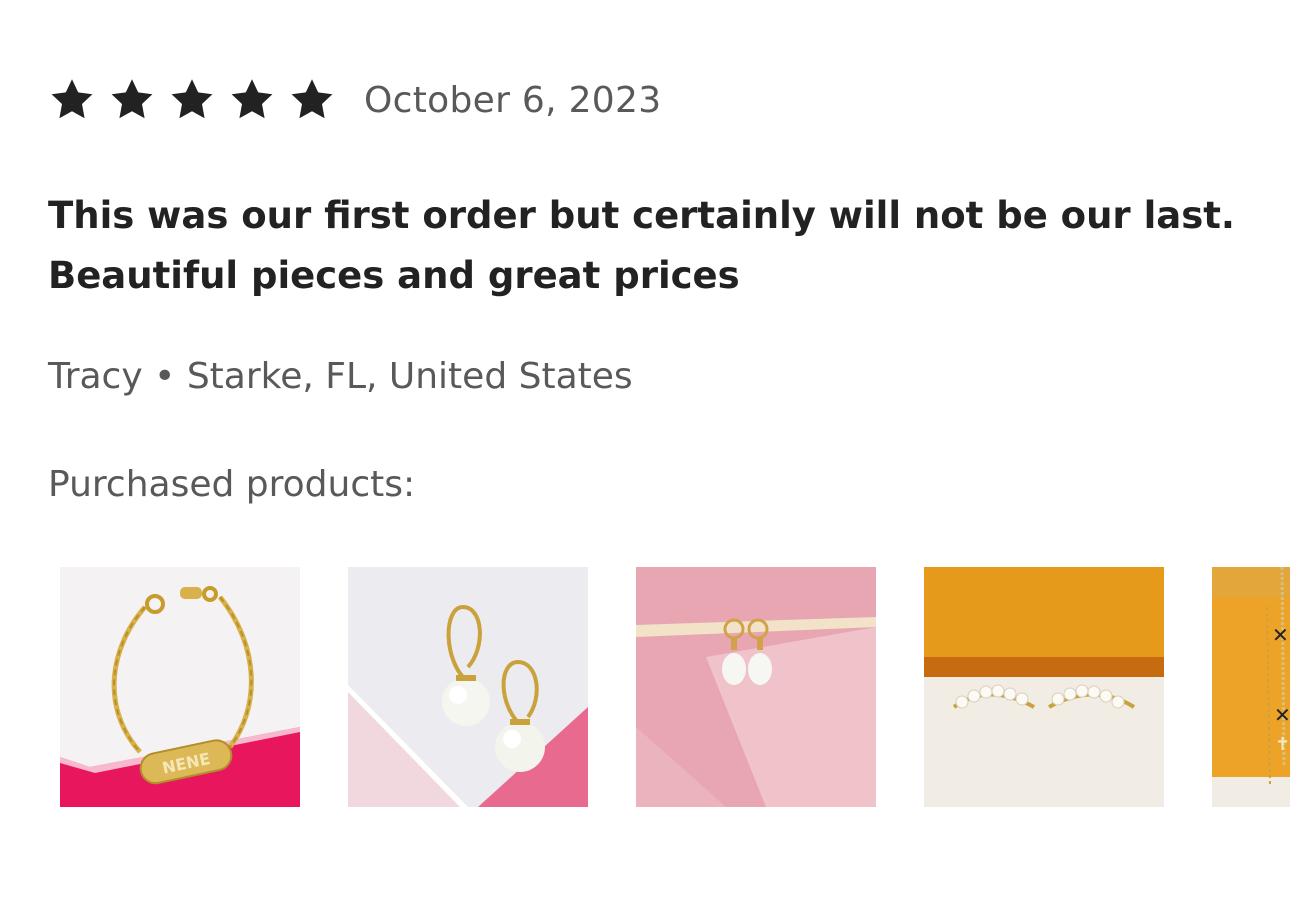 The height and width of the screenshot is (897, 1290). I want to click on cross-chain-image: ✕ ✕ ✝, so click(1251, 687).